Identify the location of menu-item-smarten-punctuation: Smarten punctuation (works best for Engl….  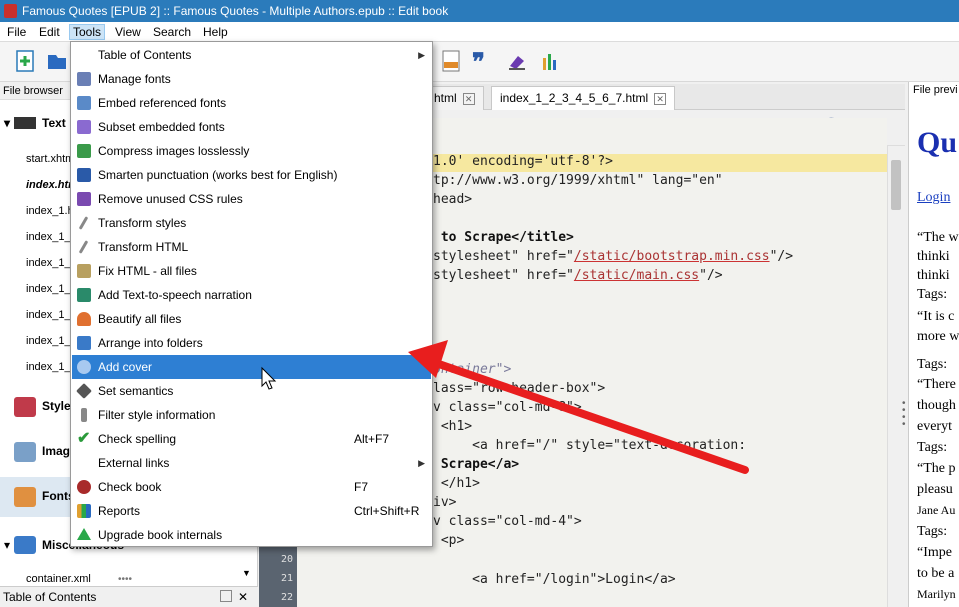
(251, 175).